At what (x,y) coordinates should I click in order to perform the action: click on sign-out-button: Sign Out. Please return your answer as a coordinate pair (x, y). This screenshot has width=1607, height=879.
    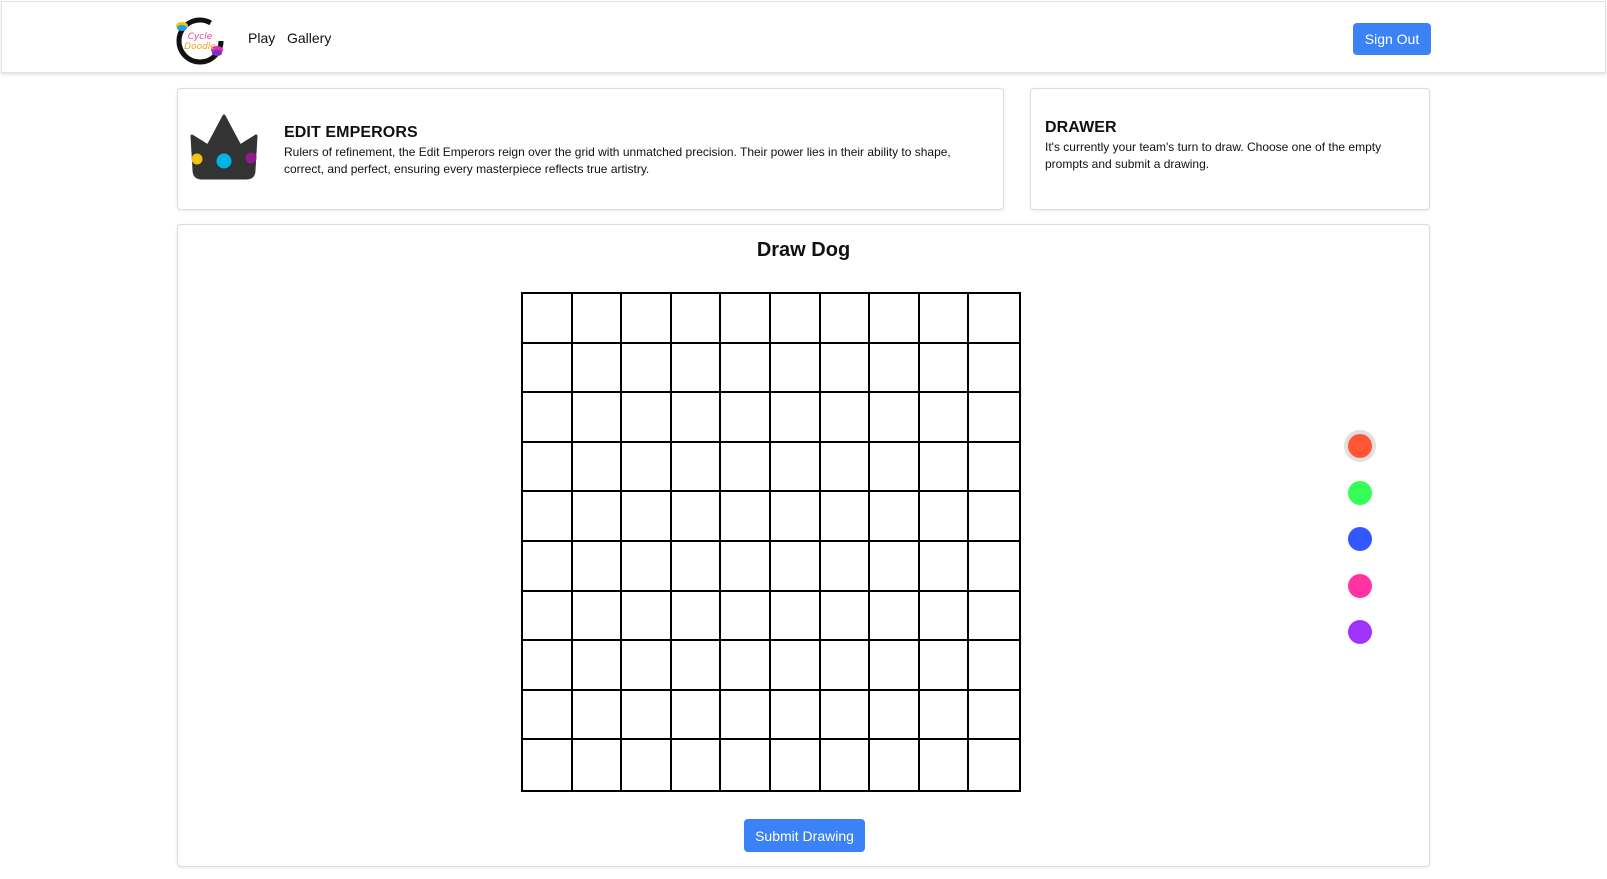
    Looking at the image, I should click on (1392, 39).